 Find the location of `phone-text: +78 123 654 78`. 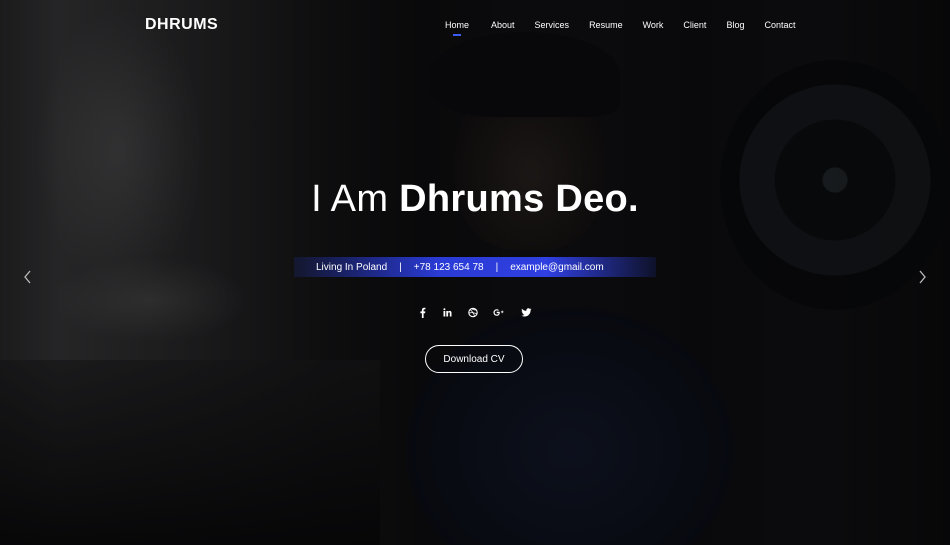

phone-text: +78 123 654 78 is located at coordinates (449, 267).